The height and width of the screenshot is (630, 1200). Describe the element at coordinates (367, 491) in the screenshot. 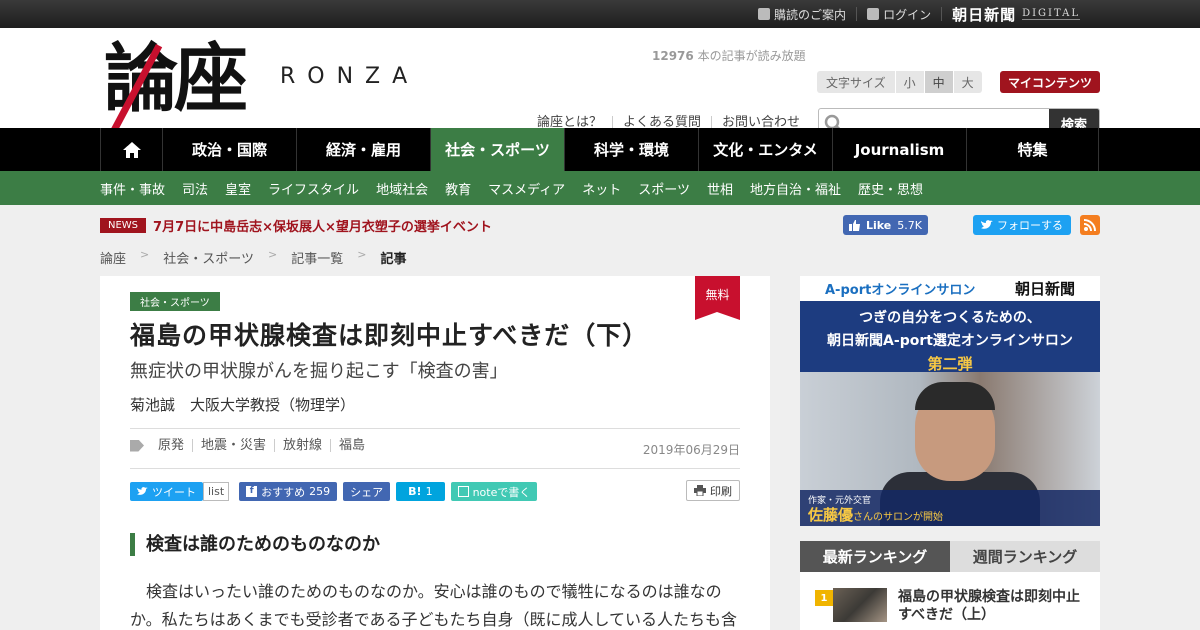

I see `facebook-share-button: シェア` at that location.